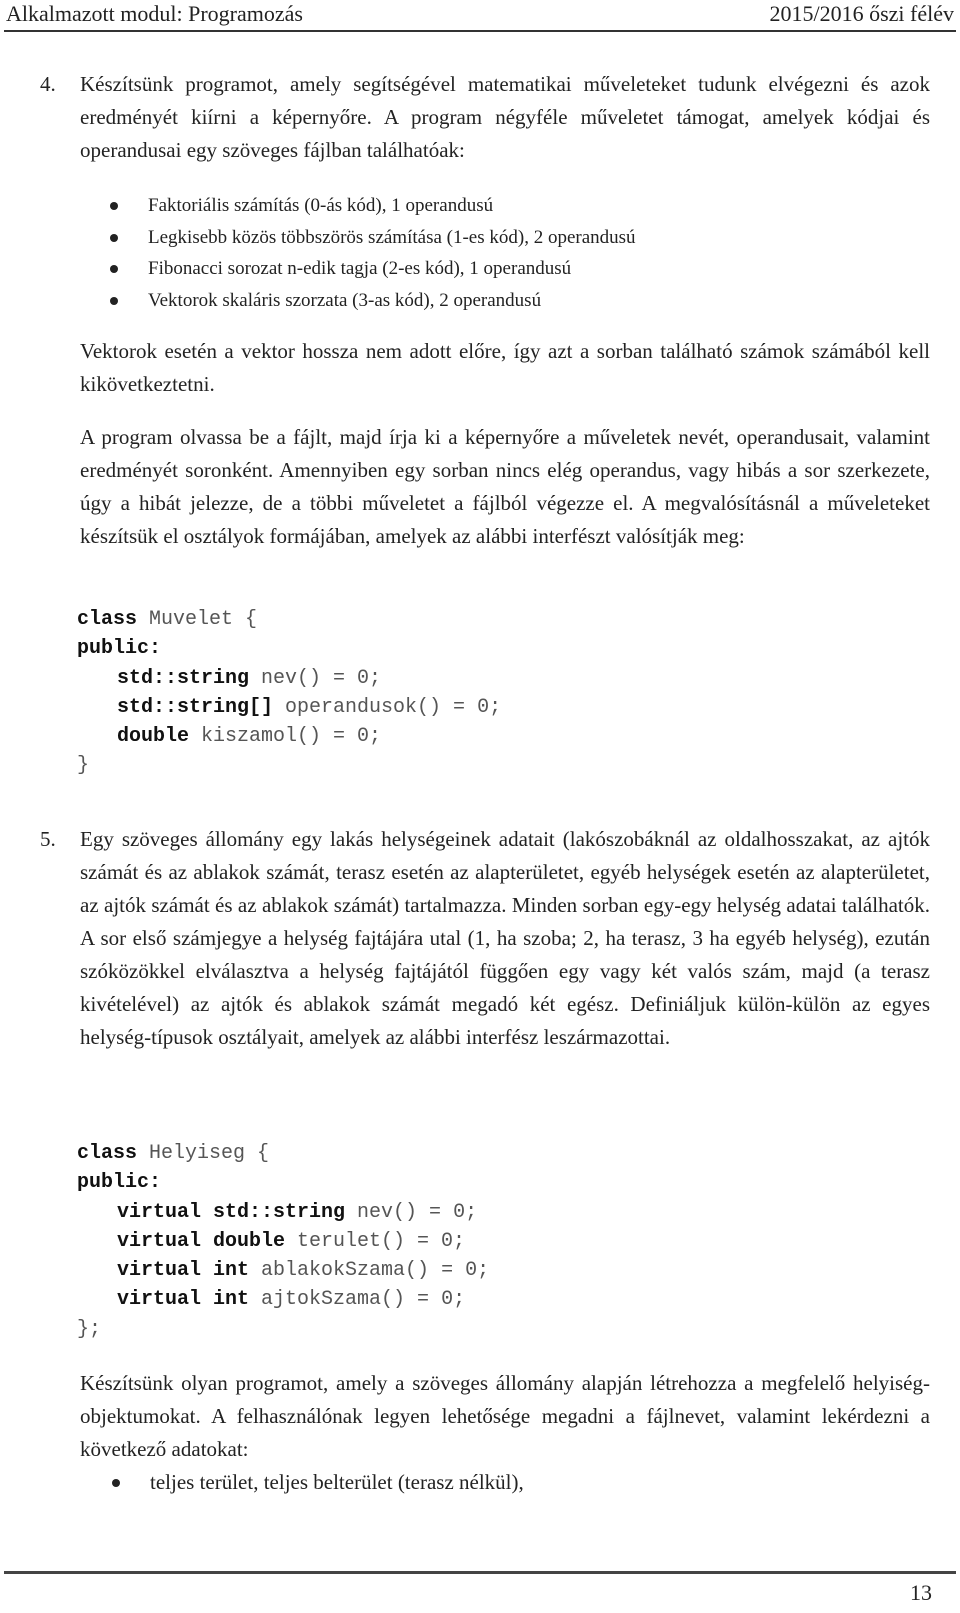 The image size is (960, 1613). I want to click on code-line: };, so click(89, 1329).